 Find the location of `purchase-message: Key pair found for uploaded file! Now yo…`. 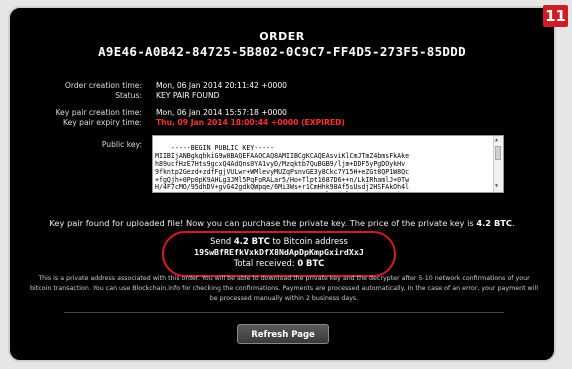

purchase-message: Key pair found for uploaded file! Now yo… is located at coordinates (282, 223).